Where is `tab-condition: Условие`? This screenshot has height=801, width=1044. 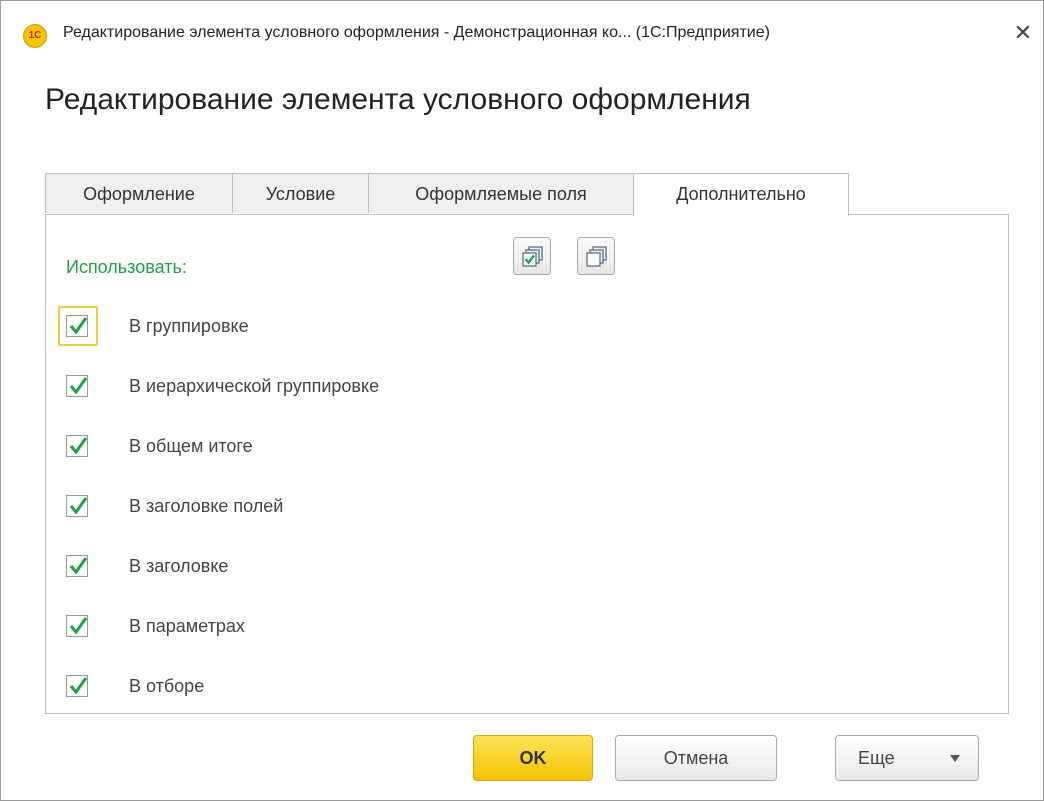 tab-condition: Условие is located at coordinates (300, 193).